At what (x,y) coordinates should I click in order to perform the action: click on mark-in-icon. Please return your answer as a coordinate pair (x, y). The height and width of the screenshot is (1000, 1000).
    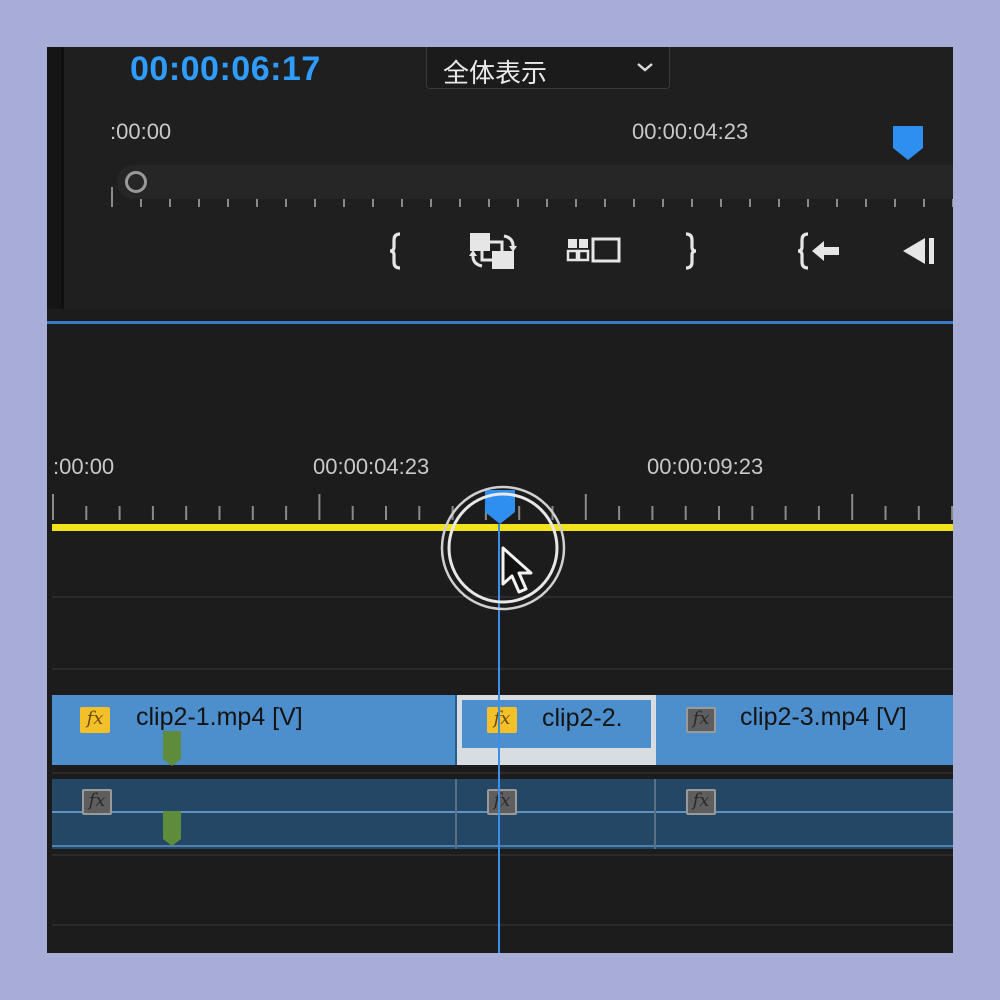
    Looking at the image, I should click on (395, 251).